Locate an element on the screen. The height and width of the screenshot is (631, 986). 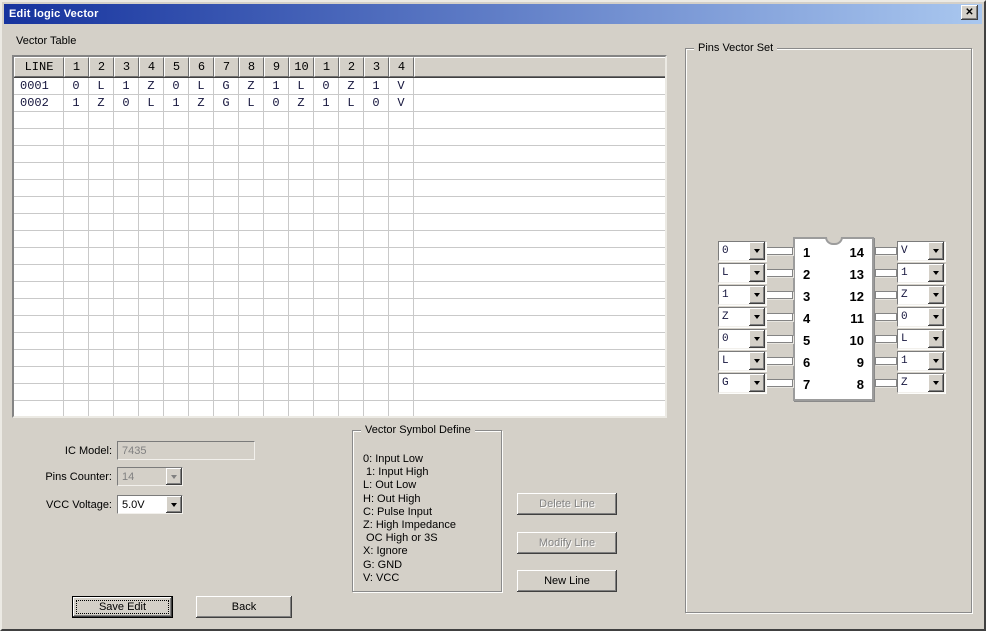
pin-10-vector-combobox: L is located at coordinates (921, 339).